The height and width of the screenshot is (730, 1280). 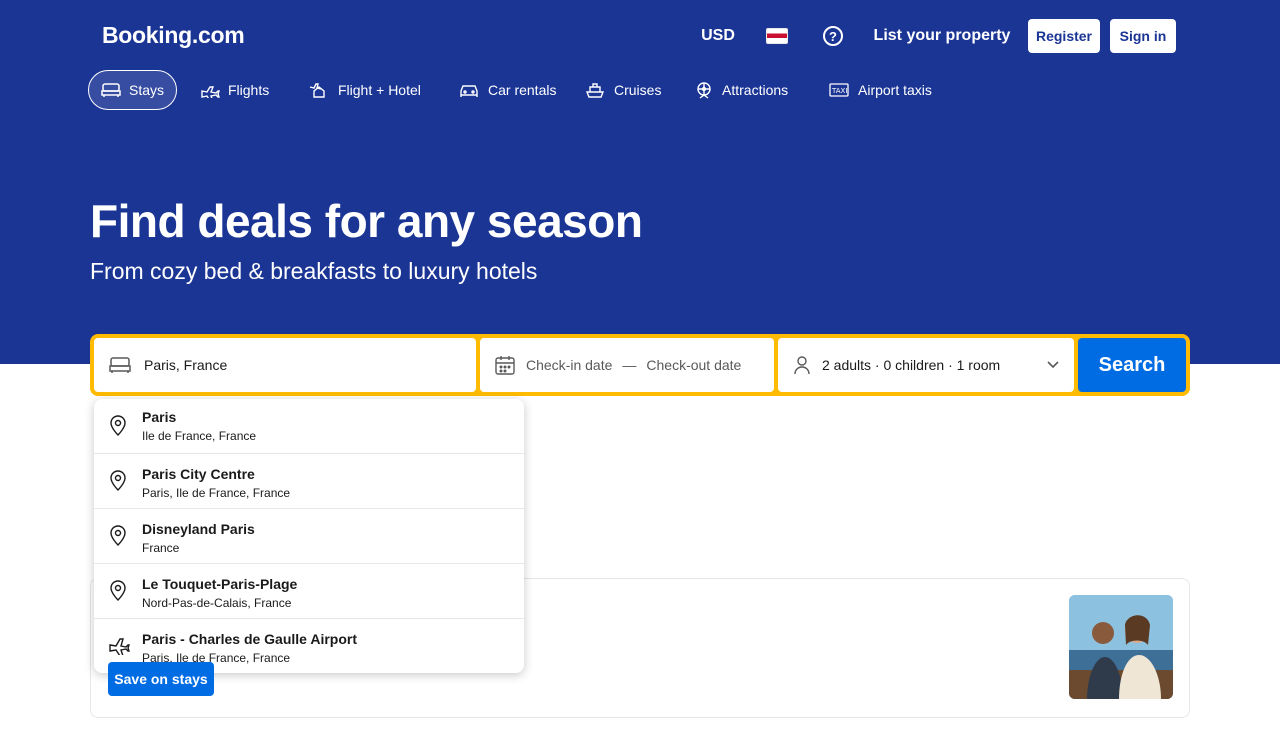 I want to click on suggestion-name: Disneyland Paris, so click(x=198, y=529).